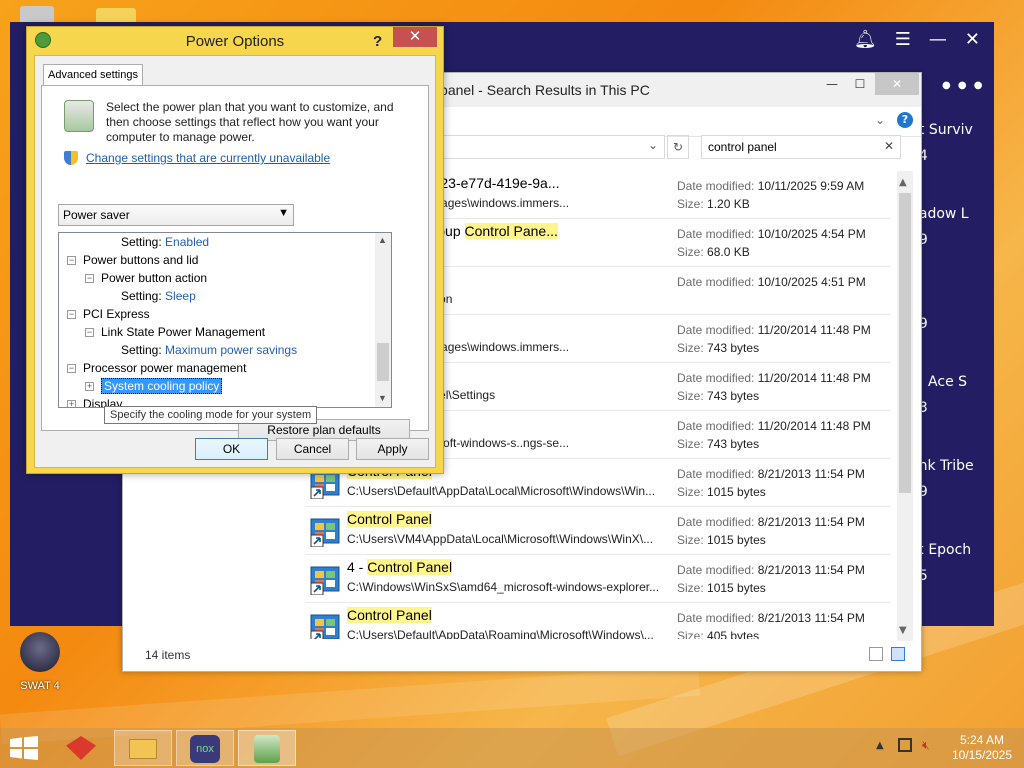  I want to click on tree-item-processor: − Processor power management, so click(156, 368).